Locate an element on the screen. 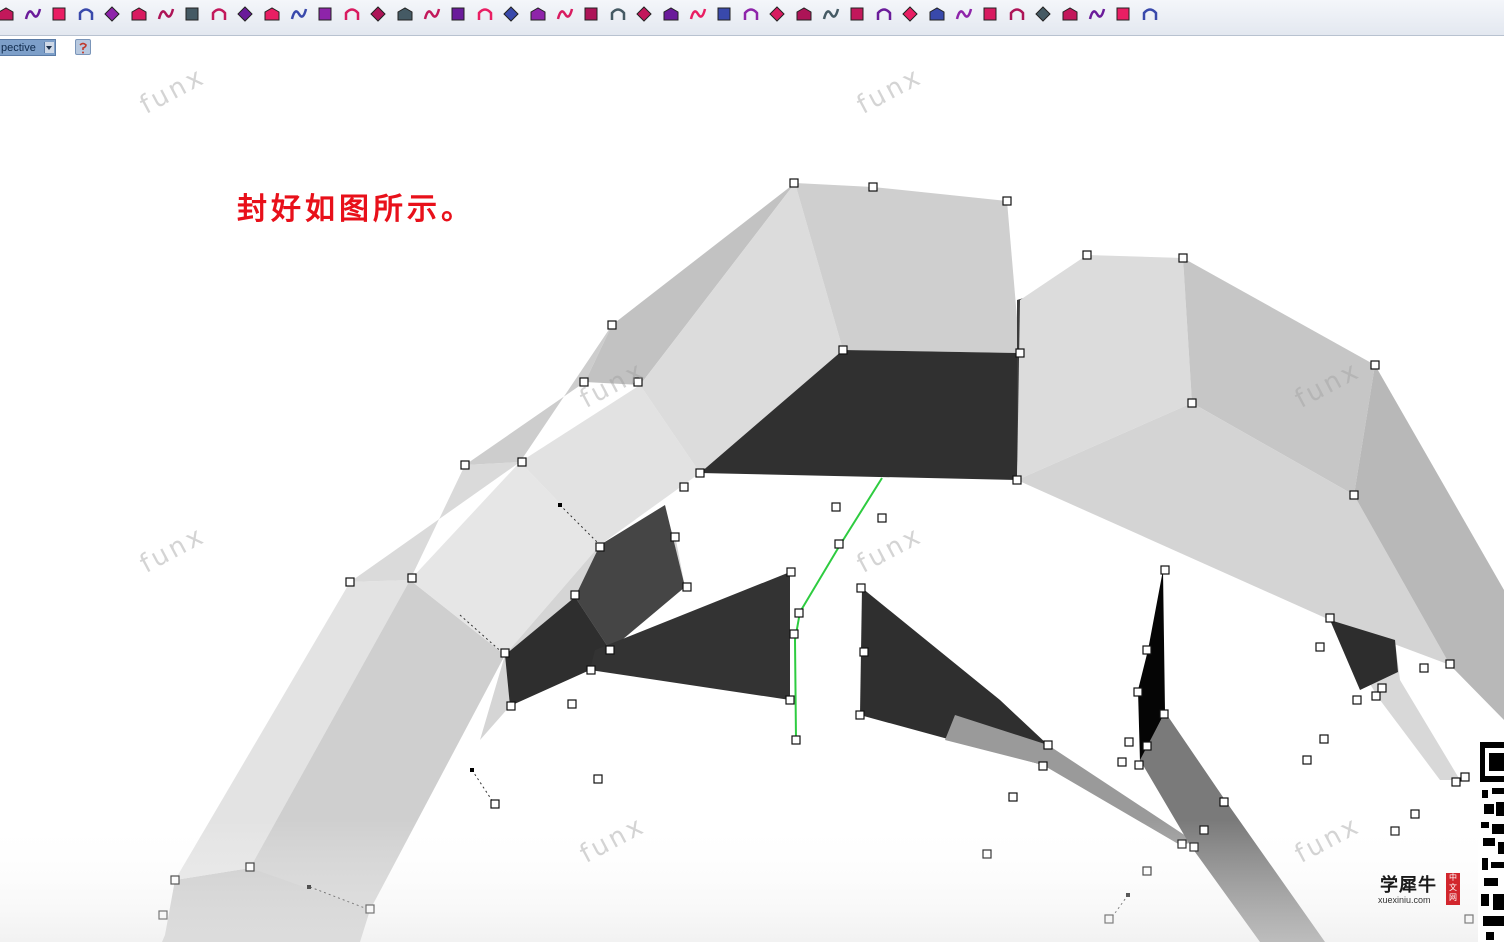 The width and height of the screenshot is (1504, 942). logo-brand: 学犀牛 is located at coordinates (1408, 885).